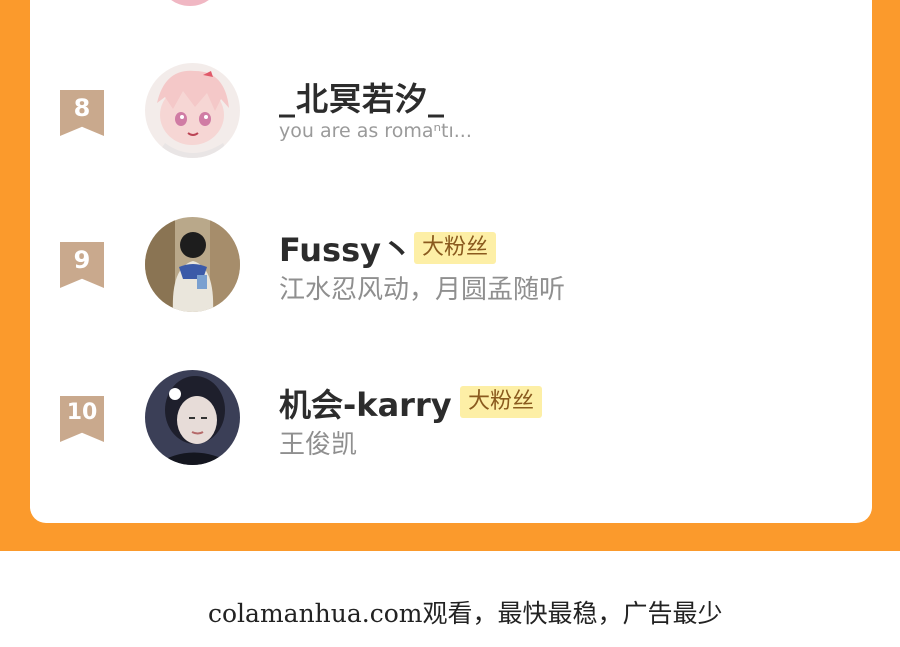  Describe the element at coordinates (318, 445) in the screenshot. I see `user-signature: 王俊凯` at that location.